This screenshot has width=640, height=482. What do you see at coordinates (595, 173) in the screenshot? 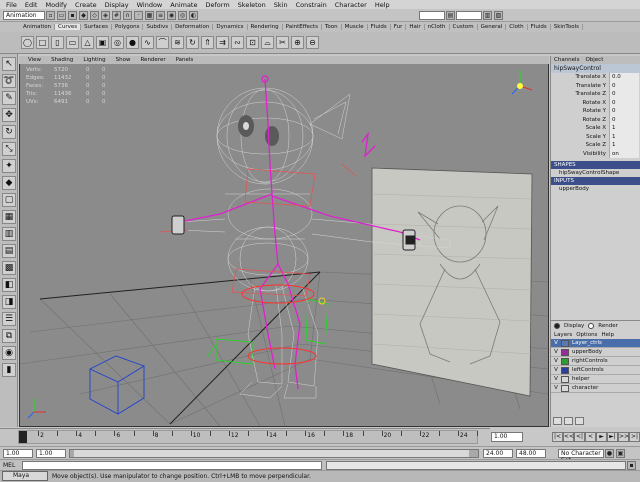
I see `shape-name: hipSwayControlShape` at bounding box center [595, 173].